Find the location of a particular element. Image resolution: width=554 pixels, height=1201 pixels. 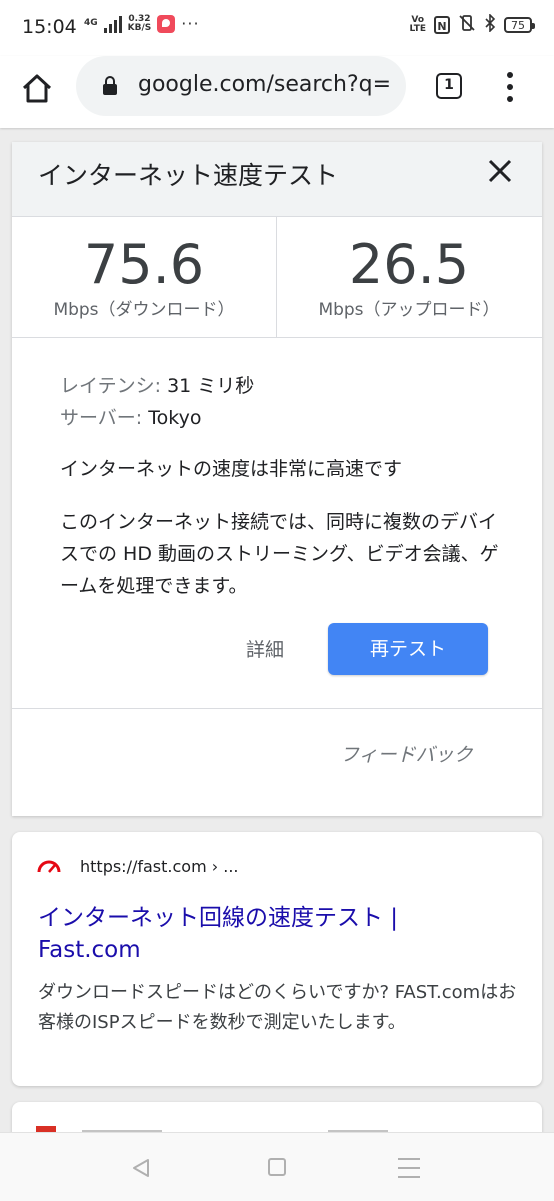

feedback-link: フィードバック is located at coordinates (406, 753).